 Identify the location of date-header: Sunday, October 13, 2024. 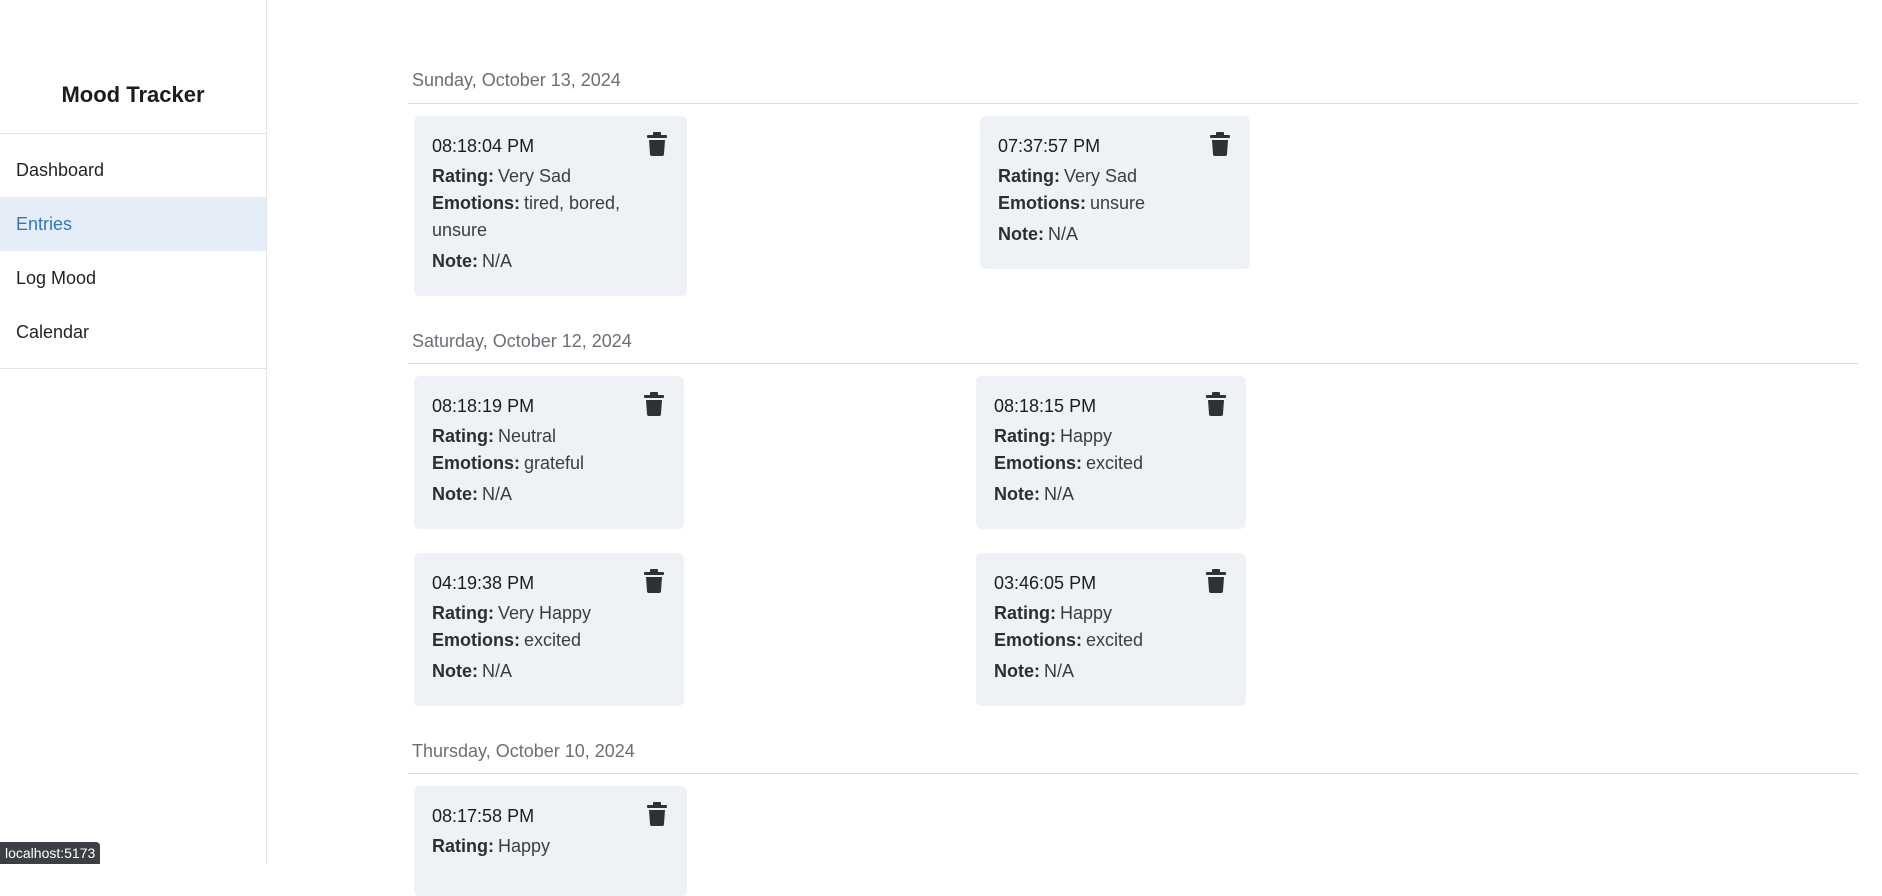
(516, 80).